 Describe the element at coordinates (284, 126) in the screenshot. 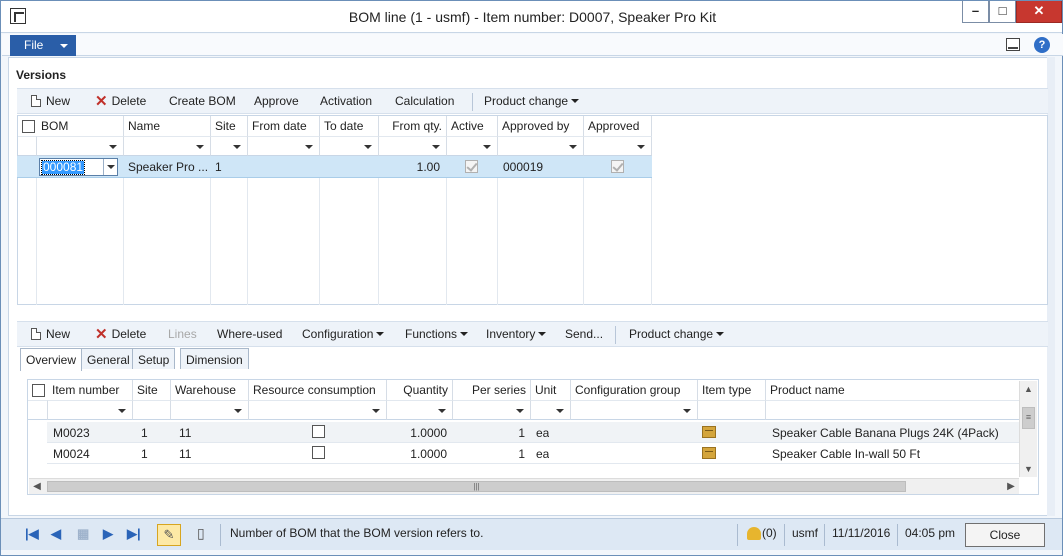

I see `column-header-from-date: From date` at that location.